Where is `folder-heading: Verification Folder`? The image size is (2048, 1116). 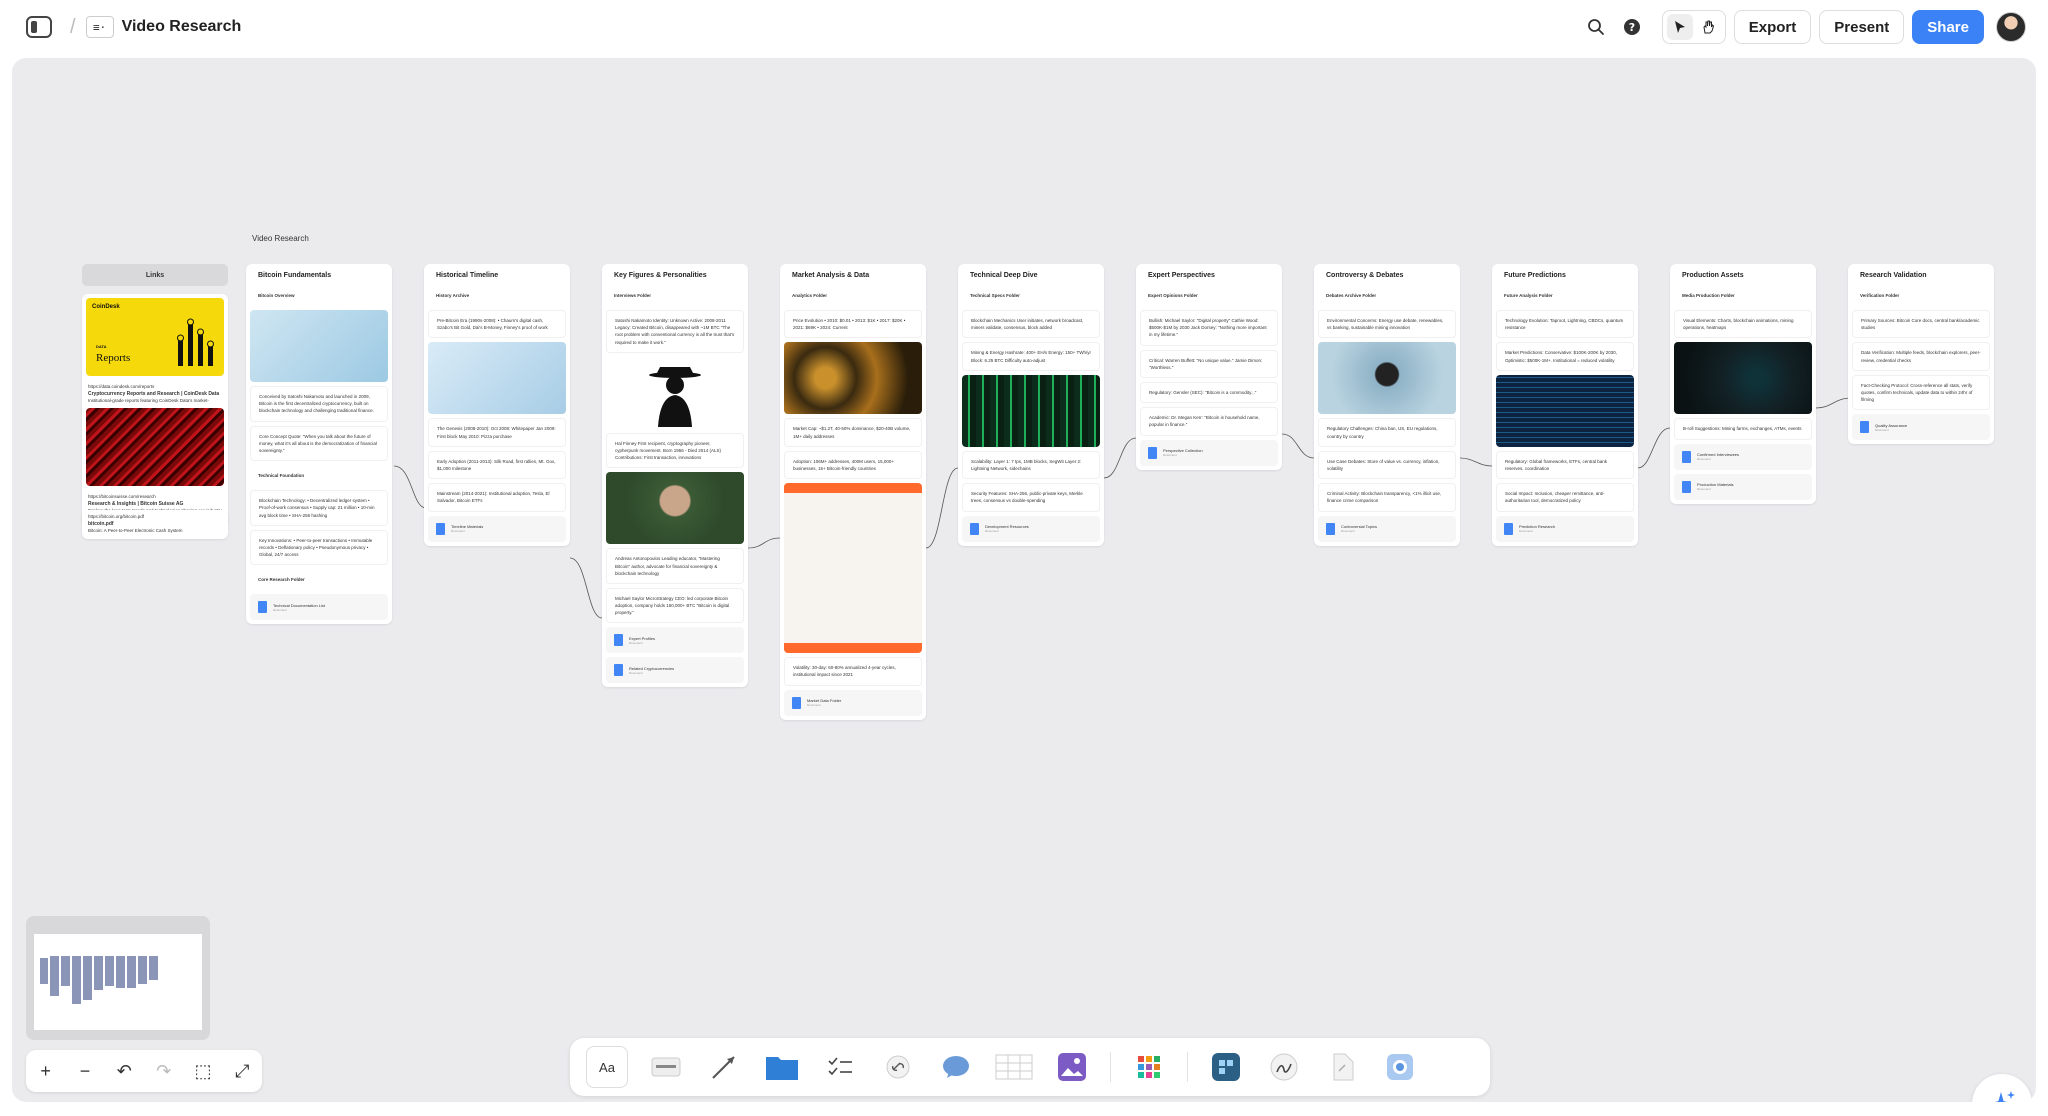 folder-heading: Verification Folder is located at coordinates (1921, 295).